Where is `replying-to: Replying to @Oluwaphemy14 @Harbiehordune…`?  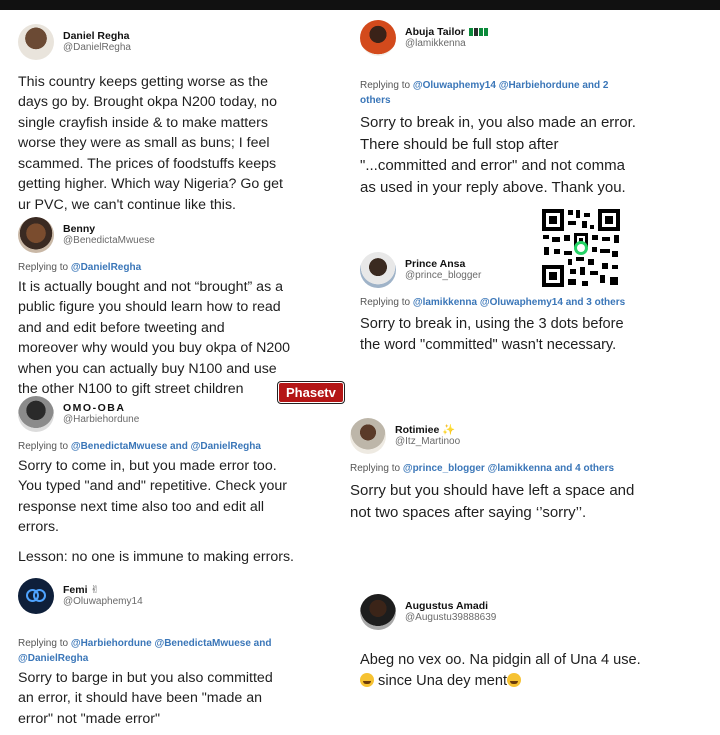 replying-to: Replying to @Oluwaphemy14 @Harbiehordune… is located at coordinates (484, 93).